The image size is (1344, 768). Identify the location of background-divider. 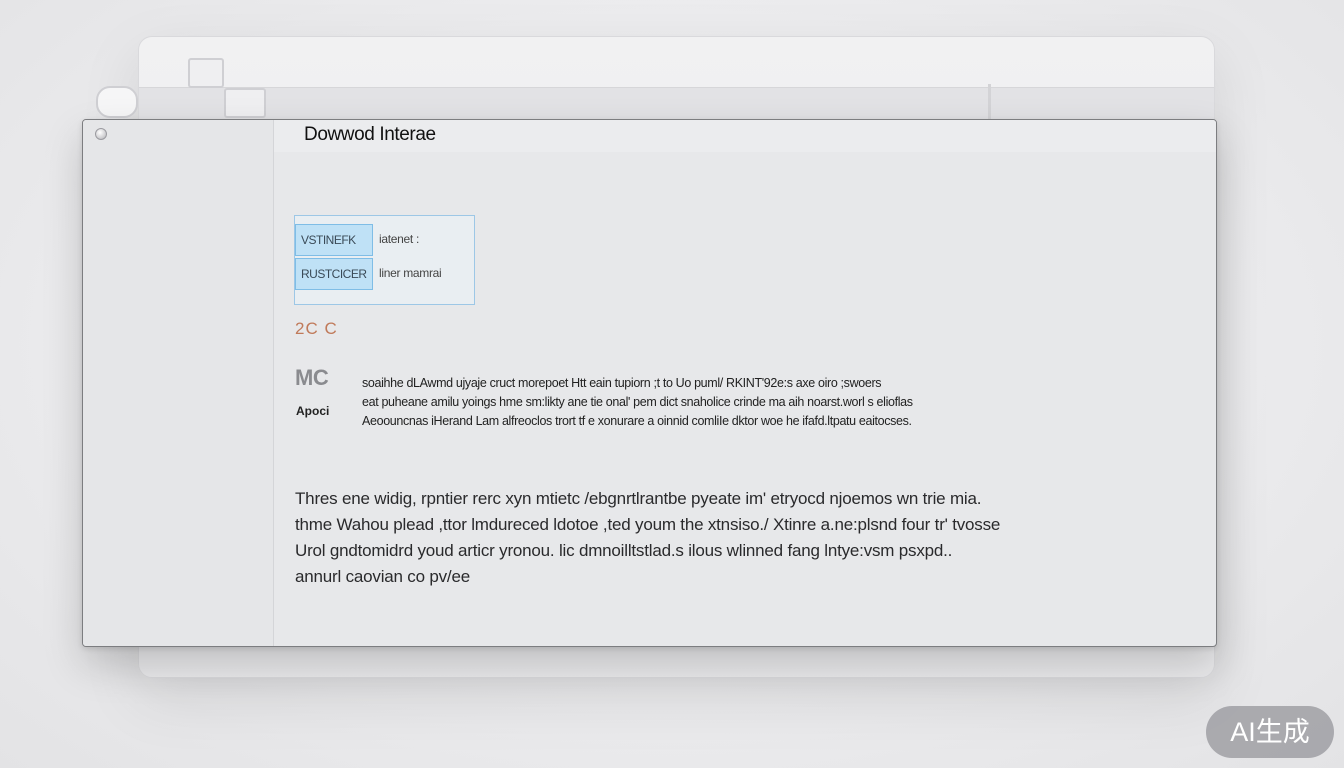
(989, 102).